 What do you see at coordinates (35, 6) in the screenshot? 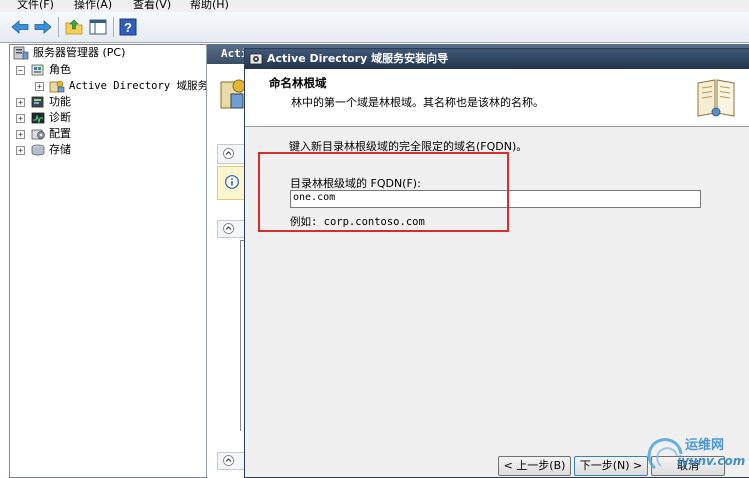
I see `menu-file: 文件(F)` at bounding box center [35, 6].